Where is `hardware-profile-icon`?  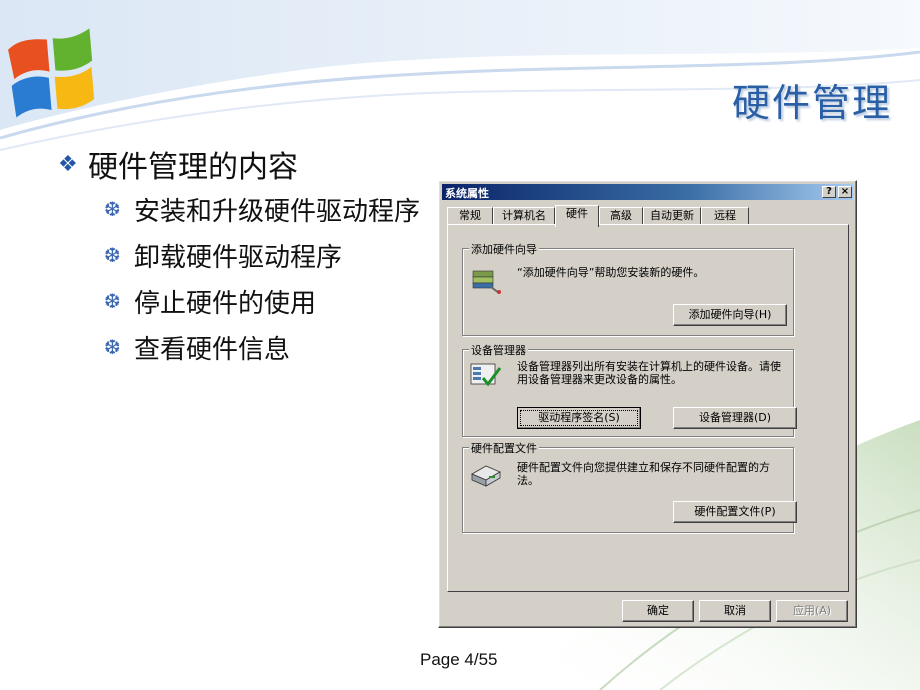
hardware-profile-icon is located at coordinates (486, 476).